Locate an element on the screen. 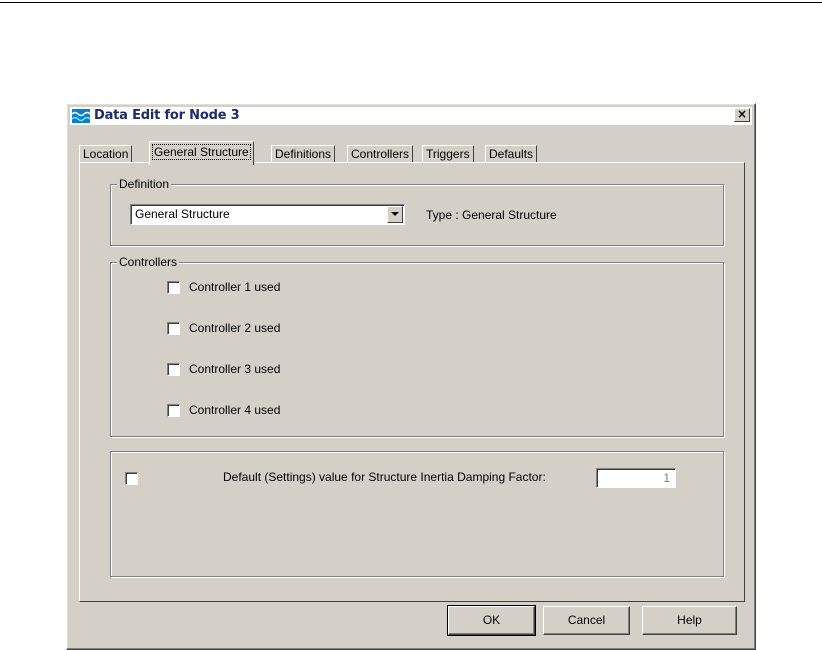 The width and height of the screenshot is (822, 650). definition-group-label: Definition is located at coordinates (144, 184).